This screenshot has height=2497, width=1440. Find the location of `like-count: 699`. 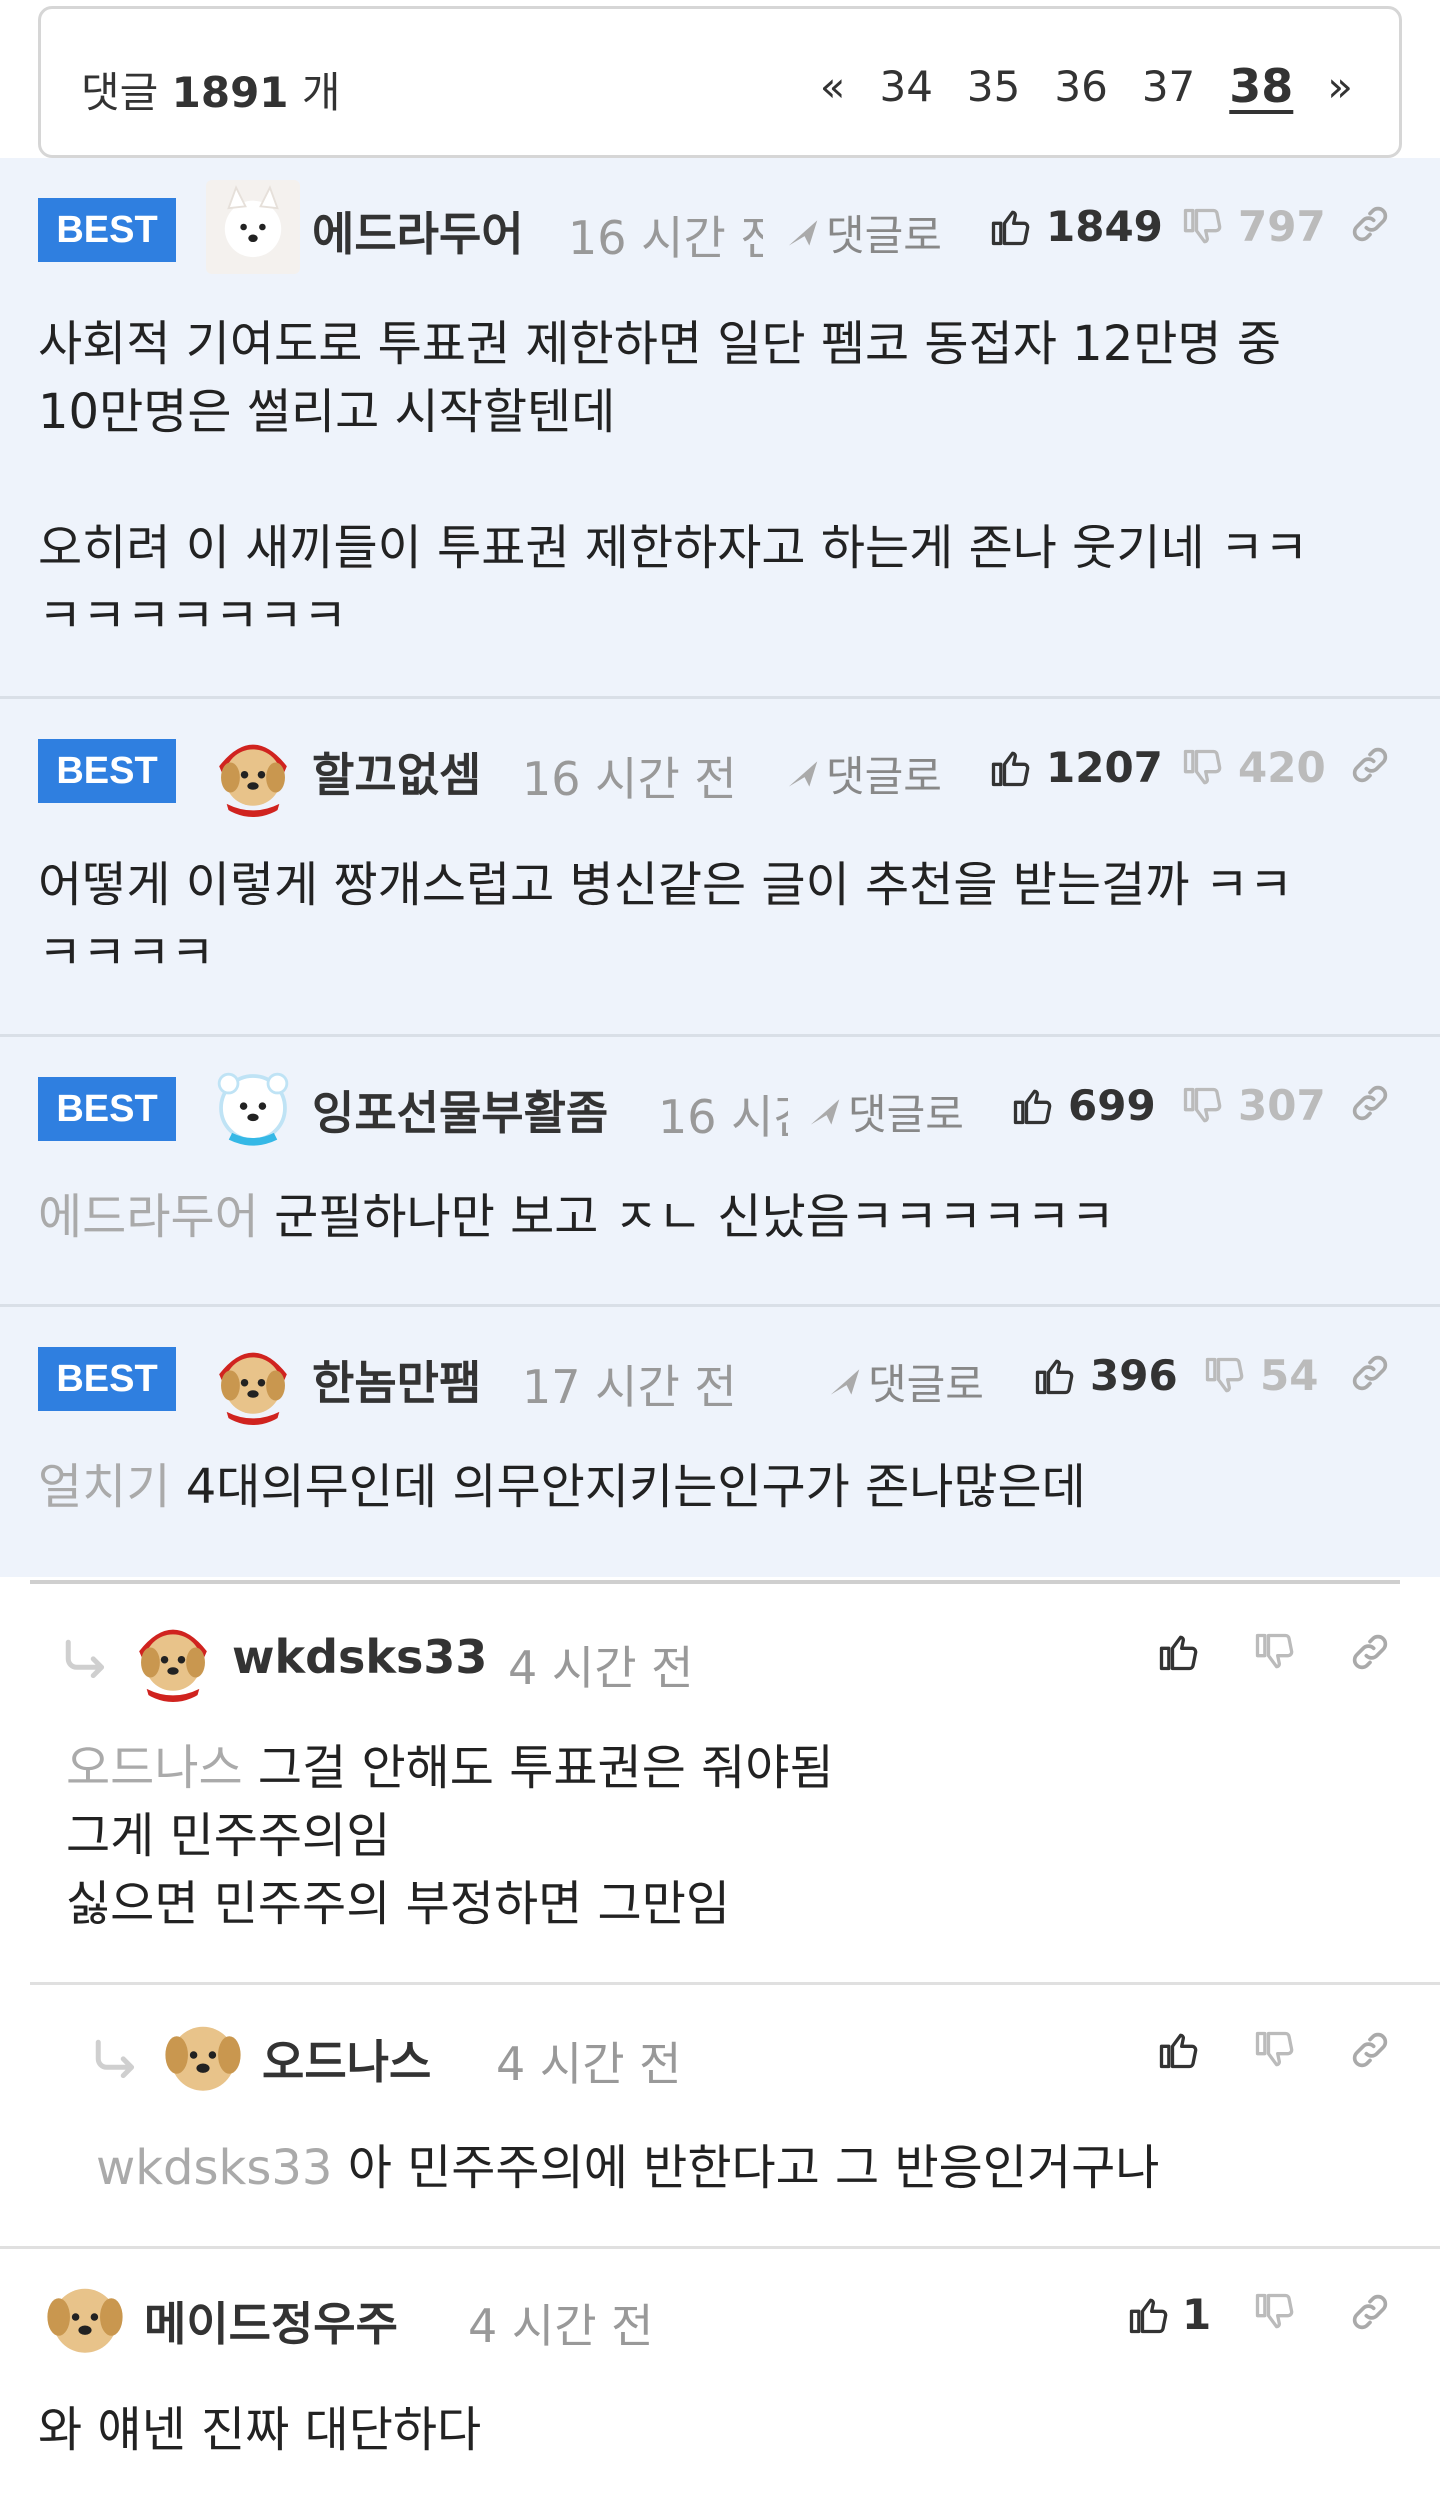

like-count: 699 is located at coordinates (1112, 1105).